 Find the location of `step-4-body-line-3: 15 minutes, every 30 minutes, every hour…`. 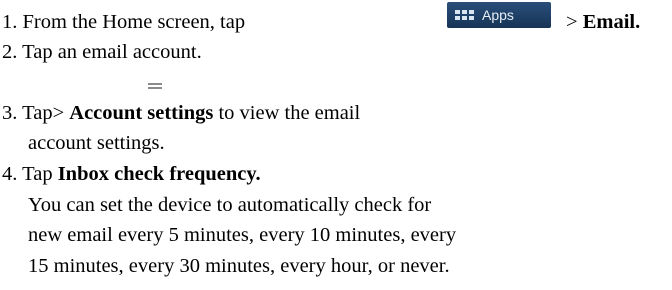

step-4-body-line-3: 15 minutes, every 30 minutes, every hour… is located at coordinates (239, 266).